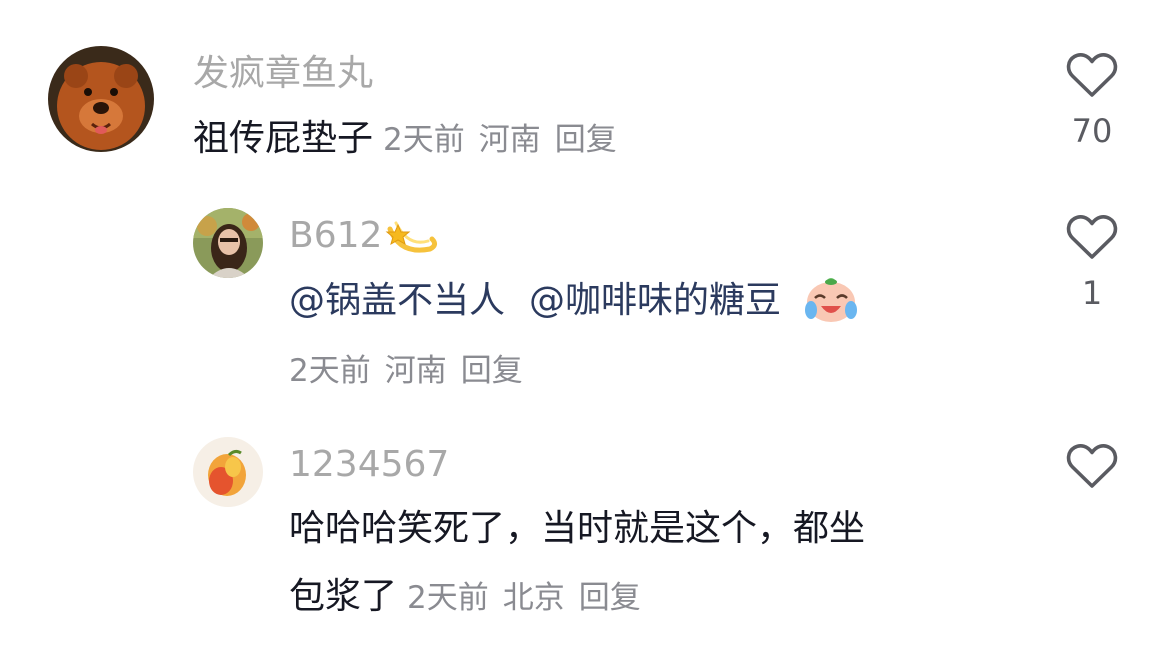 Image resolution: width=1170 pixels, height=655 pixels. What do you see at coordinates (412, 237) in the screenshot?
I see `dizzy-star-emoji` at bounding box center [412, 237].